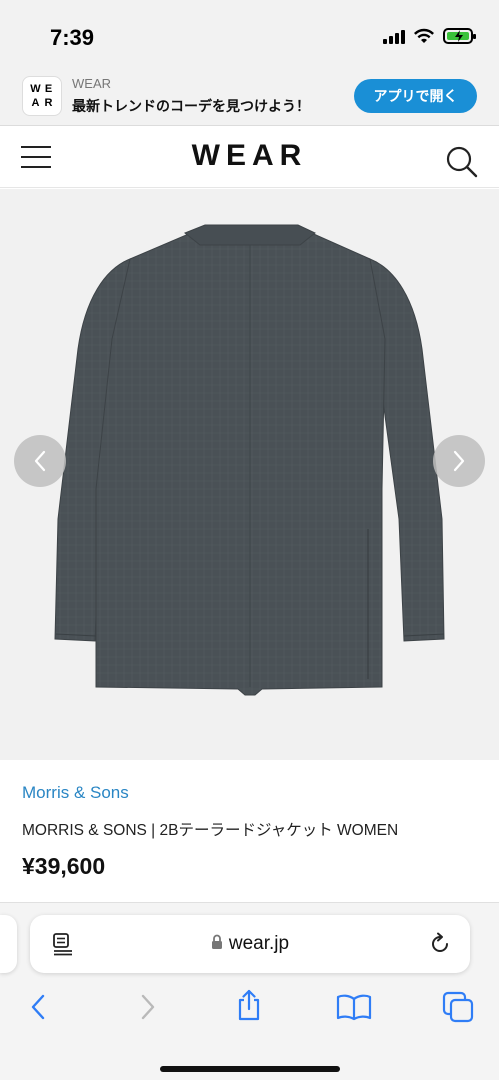 The image size is (499, 1080). What do you see at coordinates (210, 830) in the screenshot?
I see `product-name: MORRIS & SONS | 2Bテーラードジャケット WOMEN` at bounding box center [210, 830].